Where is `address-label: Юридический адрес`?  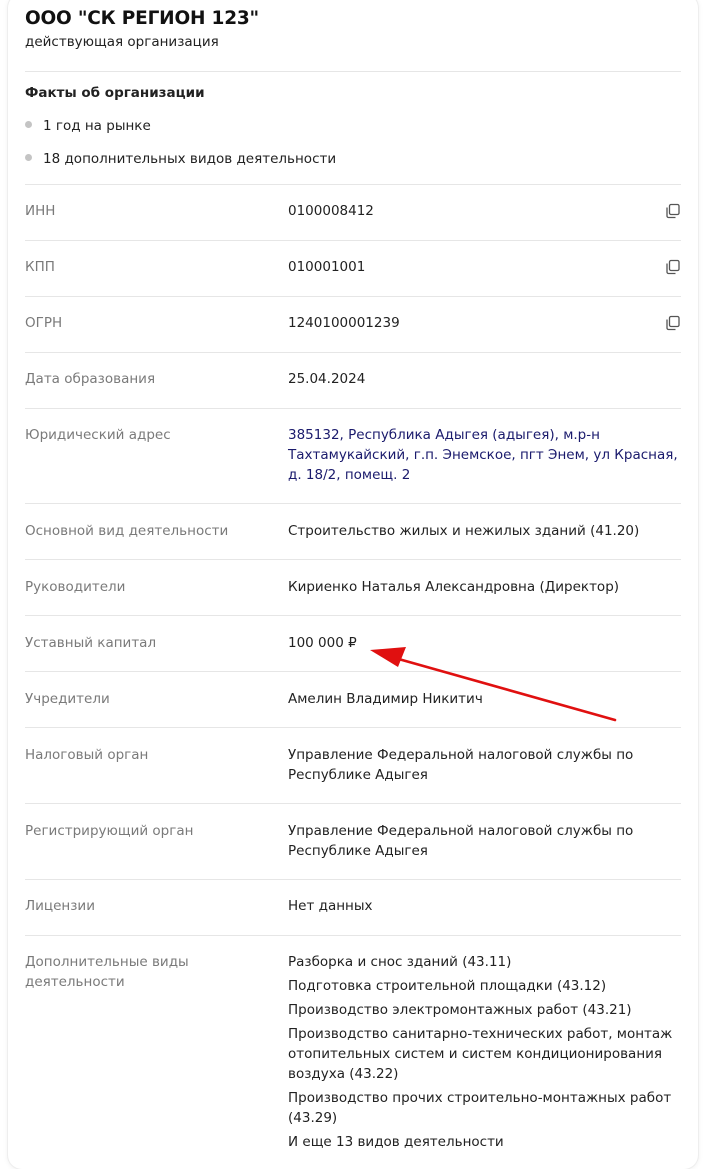
address-label: Юридический адрес is located at coordinates (98, 435).